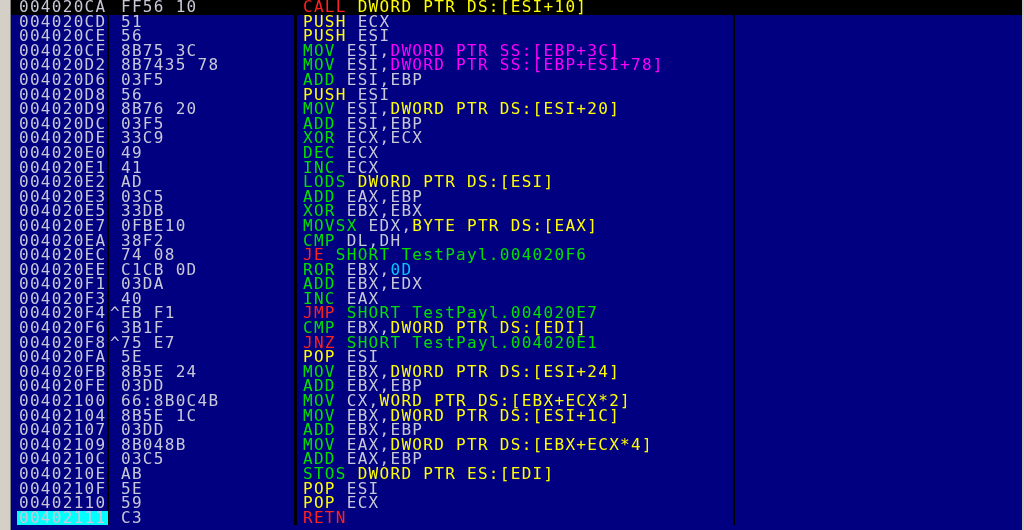 The height and width of the screenshot is (530, 1024). What do you see at coordinates (516, 270) in the screenshot?
I see `disassembly-row: 004020EE C1CB 0D ROR EBX,0D` at bounding box center [516, 270].